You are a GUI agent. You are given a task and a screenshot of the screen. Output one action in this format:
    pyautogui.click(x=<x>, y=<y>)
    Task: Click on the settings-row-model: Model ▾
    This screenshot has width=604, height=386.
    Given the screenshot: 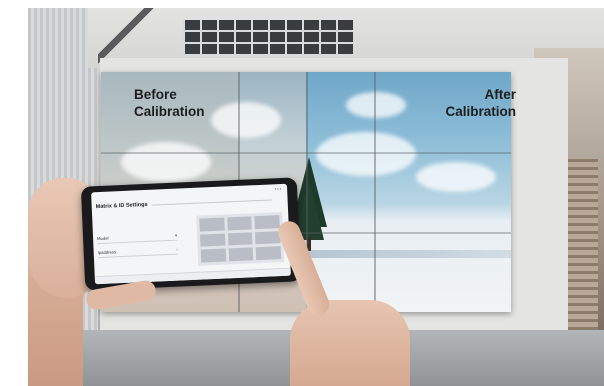 What is the action you would take?
    pyautogui.click(x=137, y=237)
    